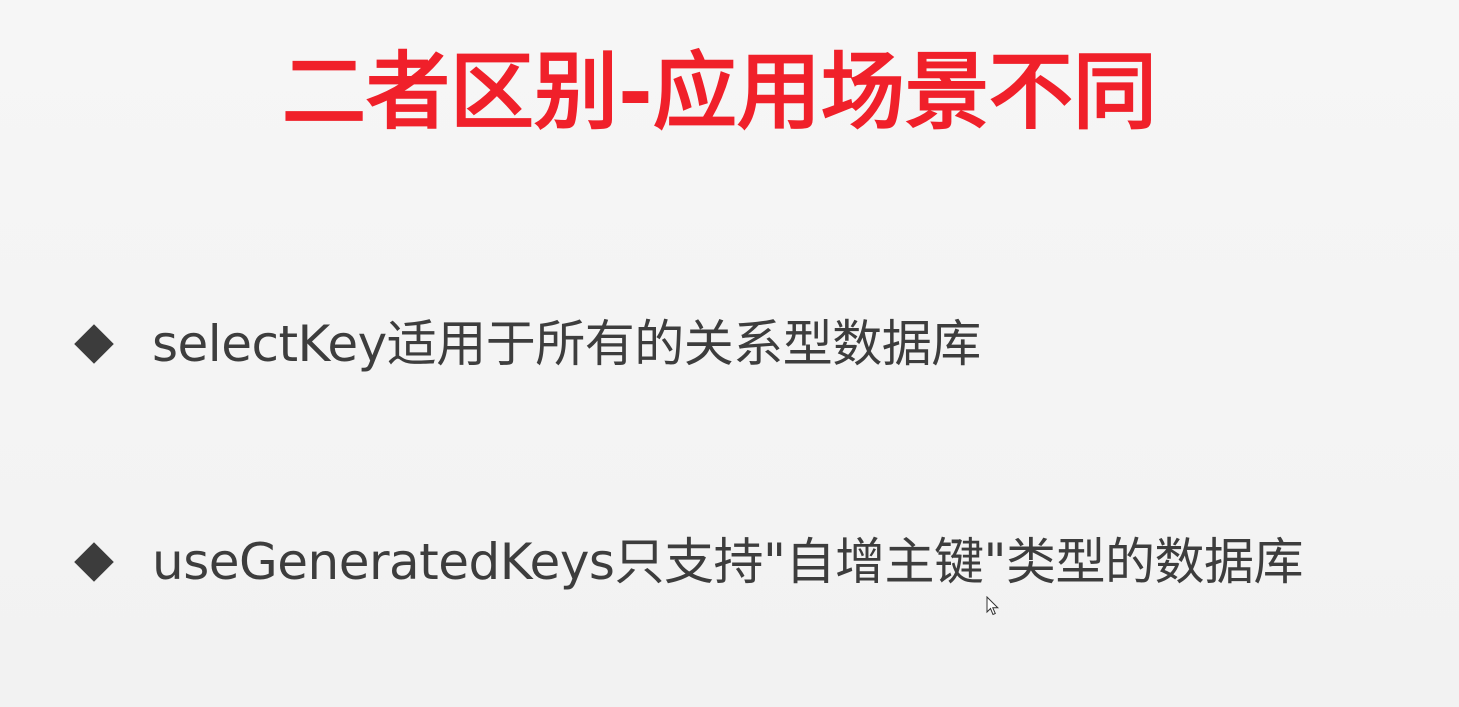 This screenshot has width=1459, height=707. What do you see at coordinates (993, 606) in the screenshot?
I see `mouse-pointer-icon` at bounding box center [993, 606].